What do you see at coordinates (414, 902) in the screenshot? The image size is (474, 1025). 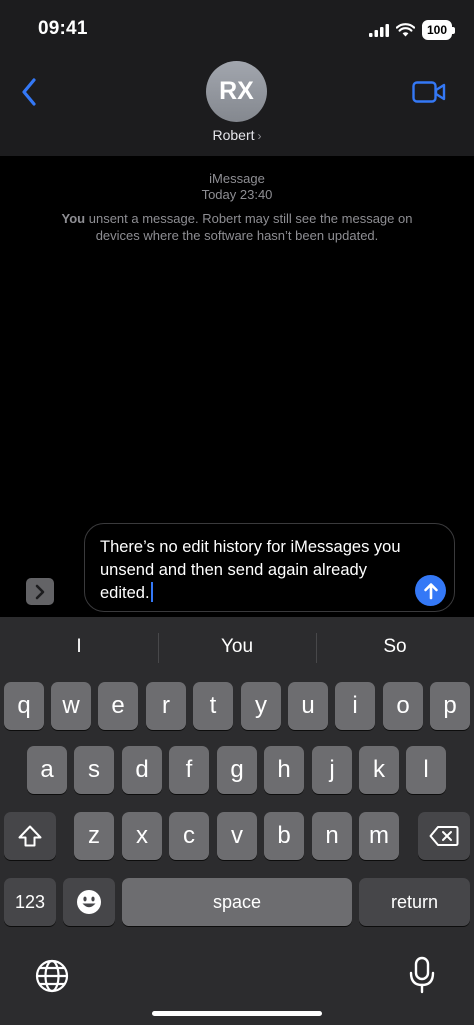 I see `return-key: return` at bounding box center [414, 902].